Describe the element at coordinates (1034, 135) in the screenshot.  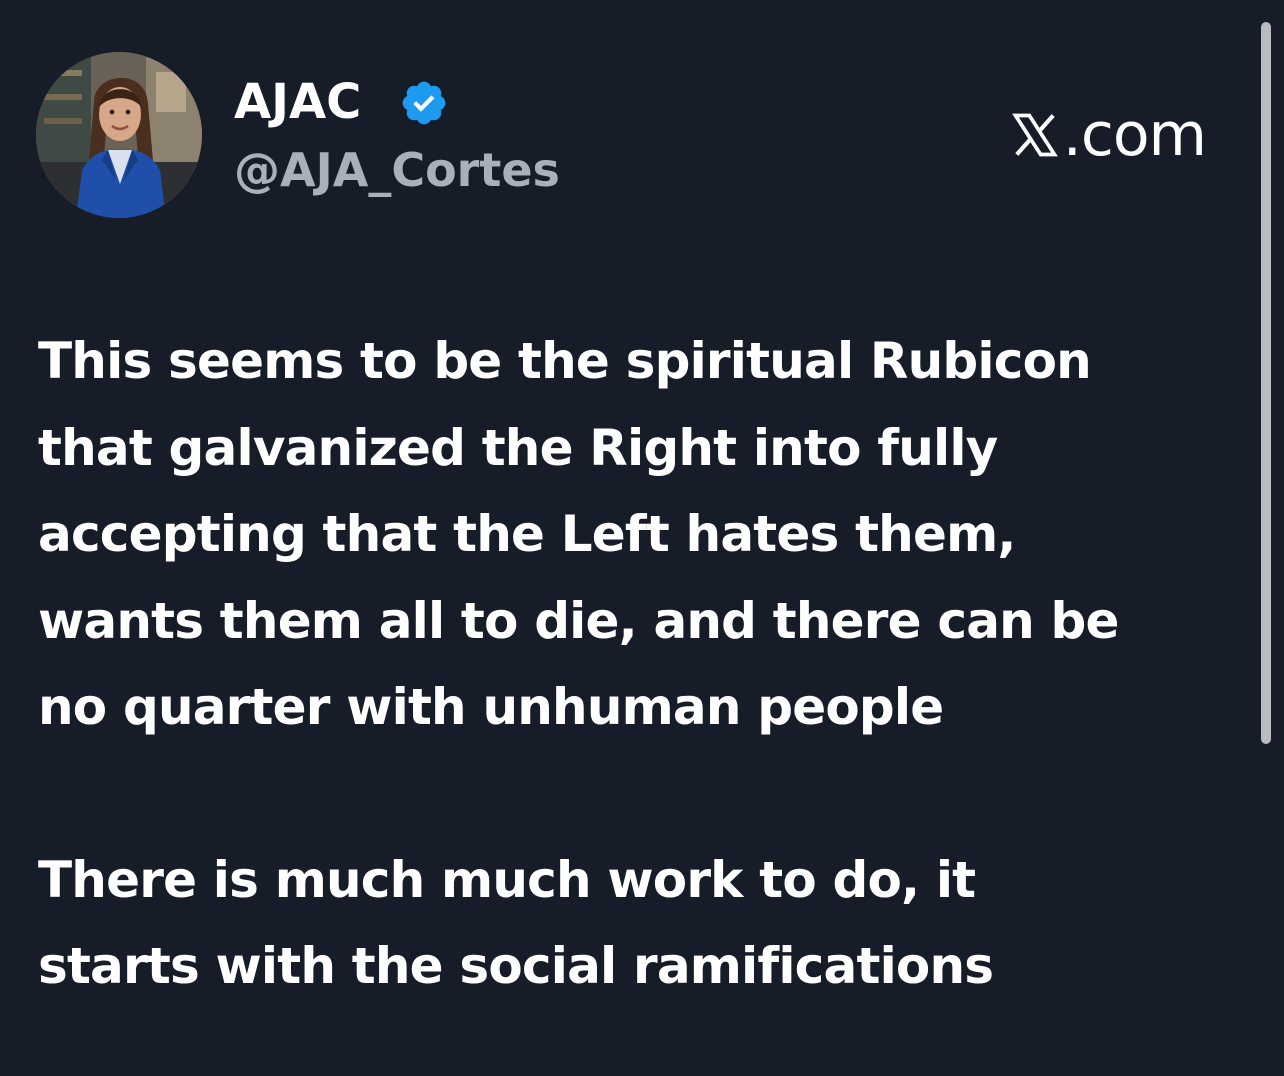
I see `x-logo-icon` at that location.